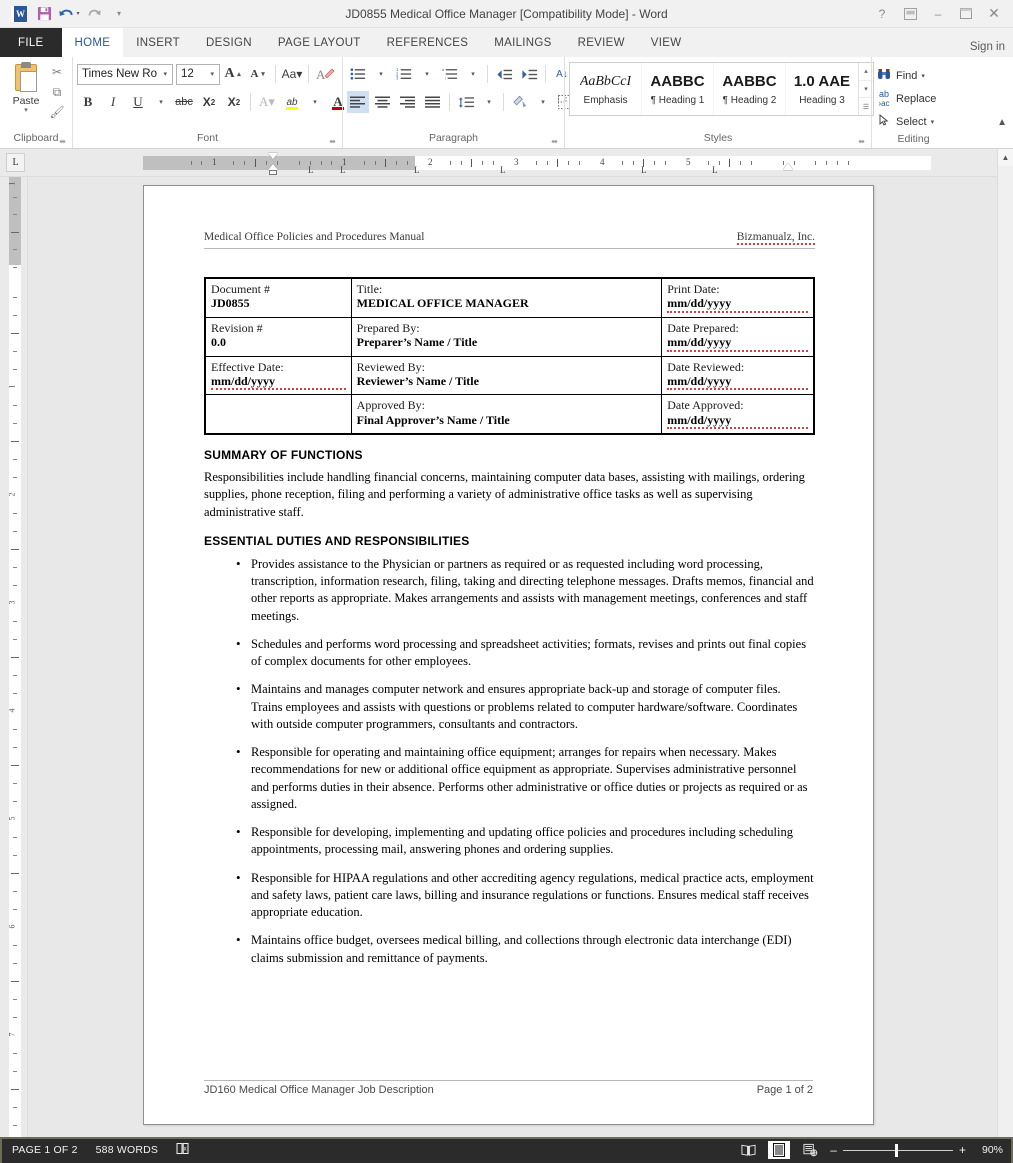 The width and height of the screenshot is (1013, 1163). What do you see at coordinates (44, 14) in the screenshot?
I see `save-icon` at bounding box center [44, 14].